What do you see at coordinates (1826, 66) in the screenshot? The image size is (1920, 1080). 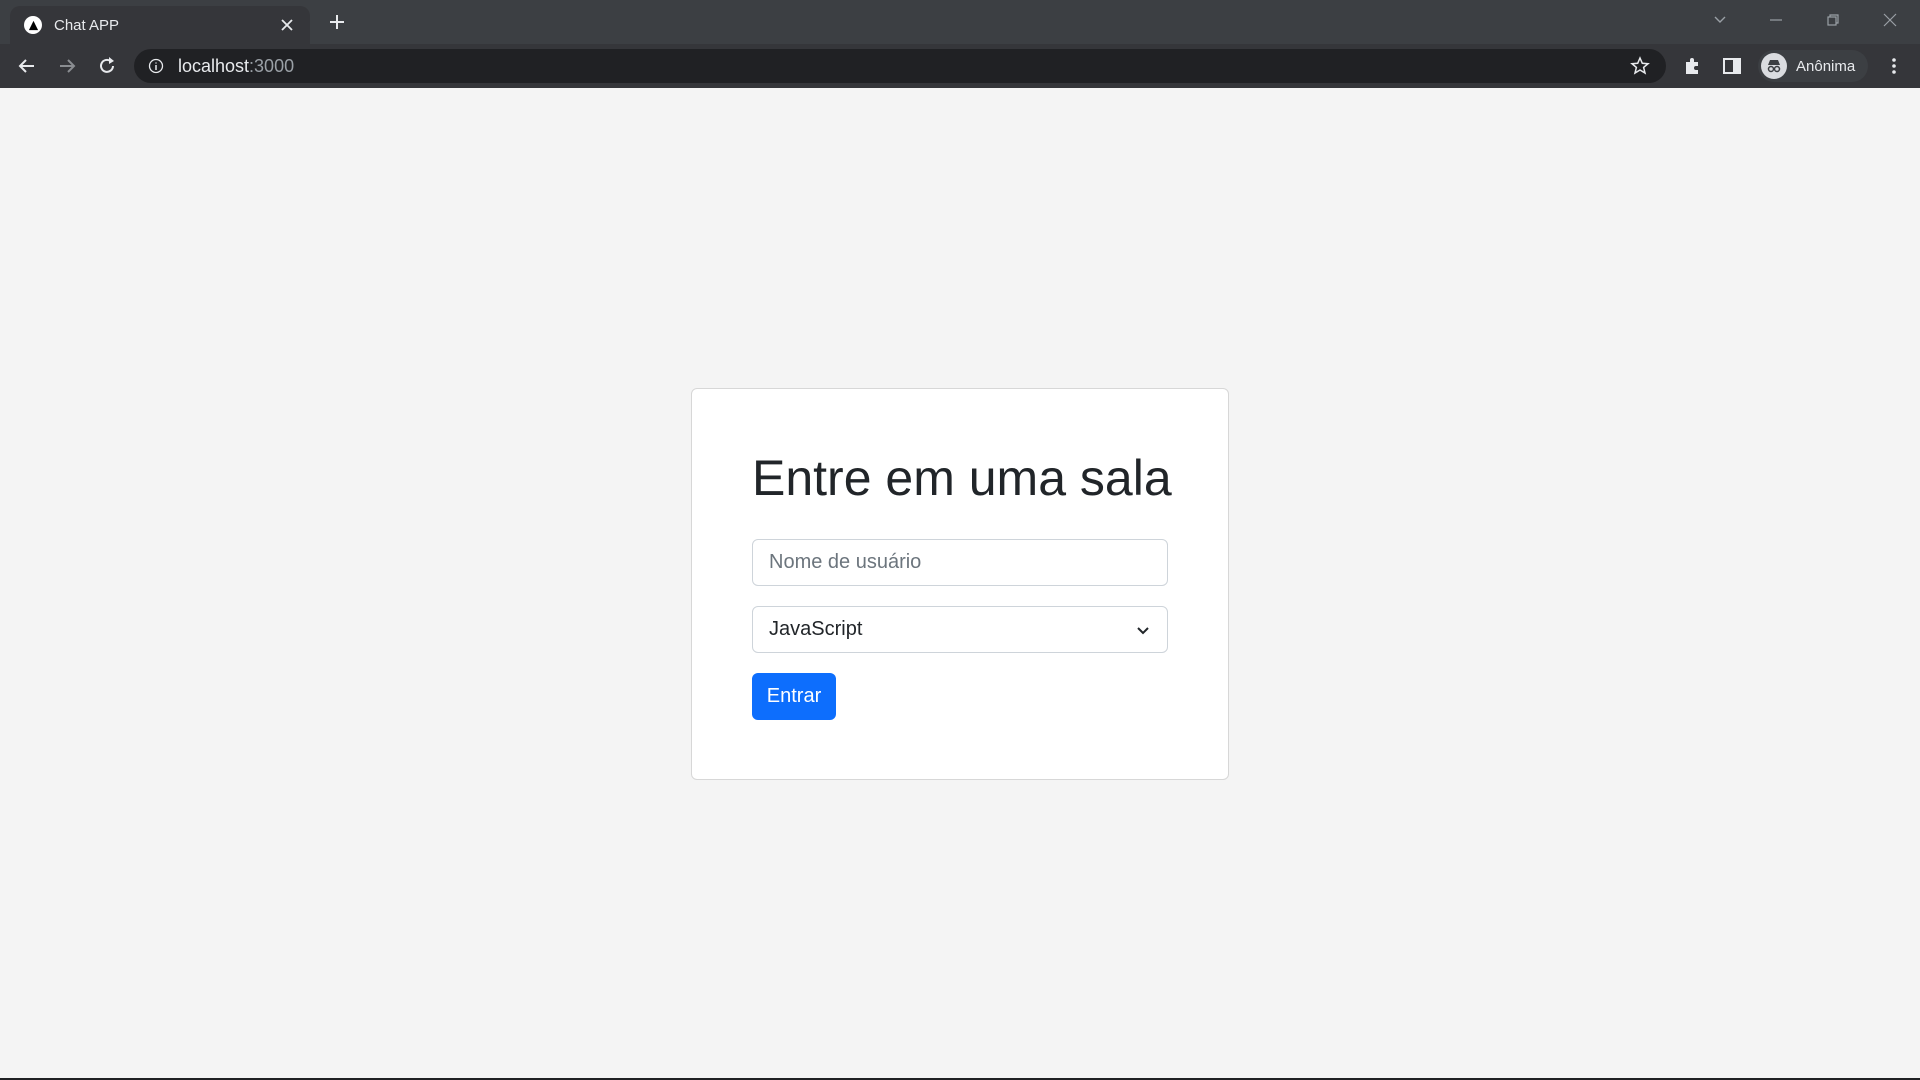 I see `profile-label: Anônima` at bounding box center [1826, 66].